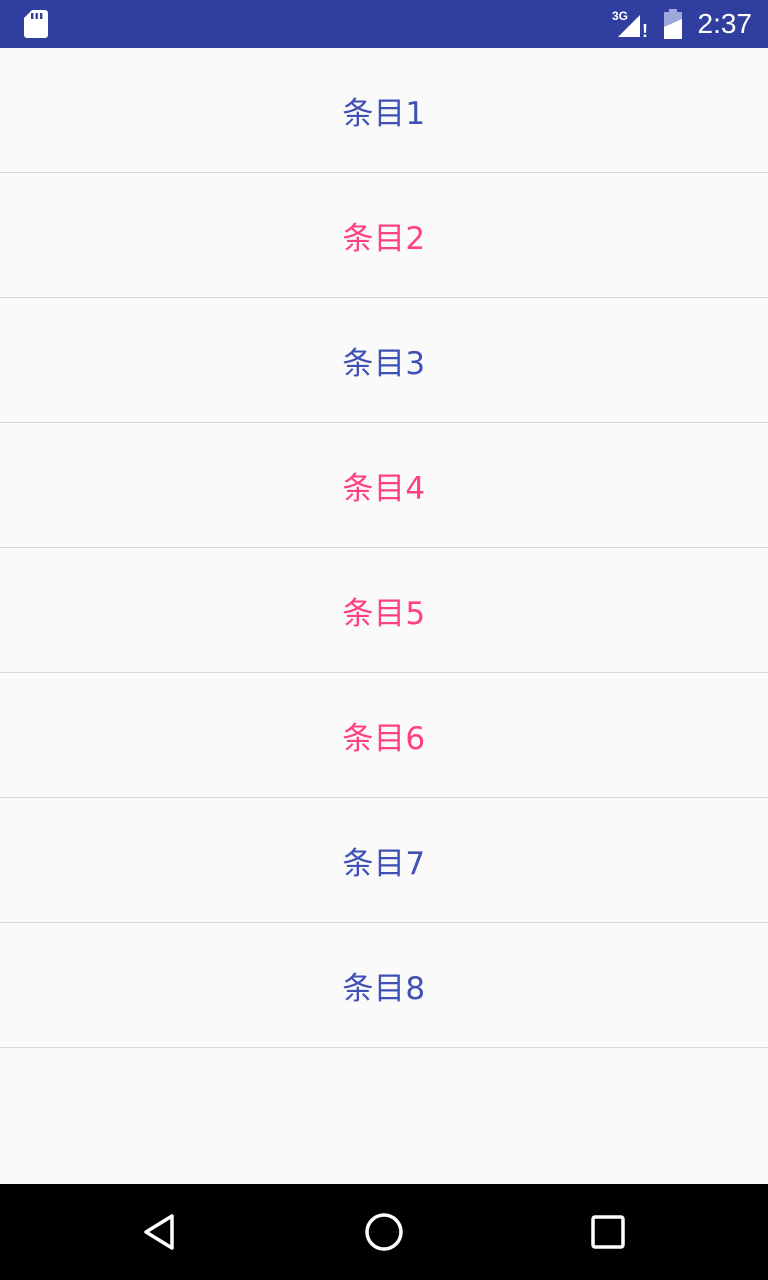 The width and height of the screenshot is (768, 1280). Describe the element at coordinates (384, 24) in the screenshot. I see `status-bar: 3G ! 2:37` at that location.